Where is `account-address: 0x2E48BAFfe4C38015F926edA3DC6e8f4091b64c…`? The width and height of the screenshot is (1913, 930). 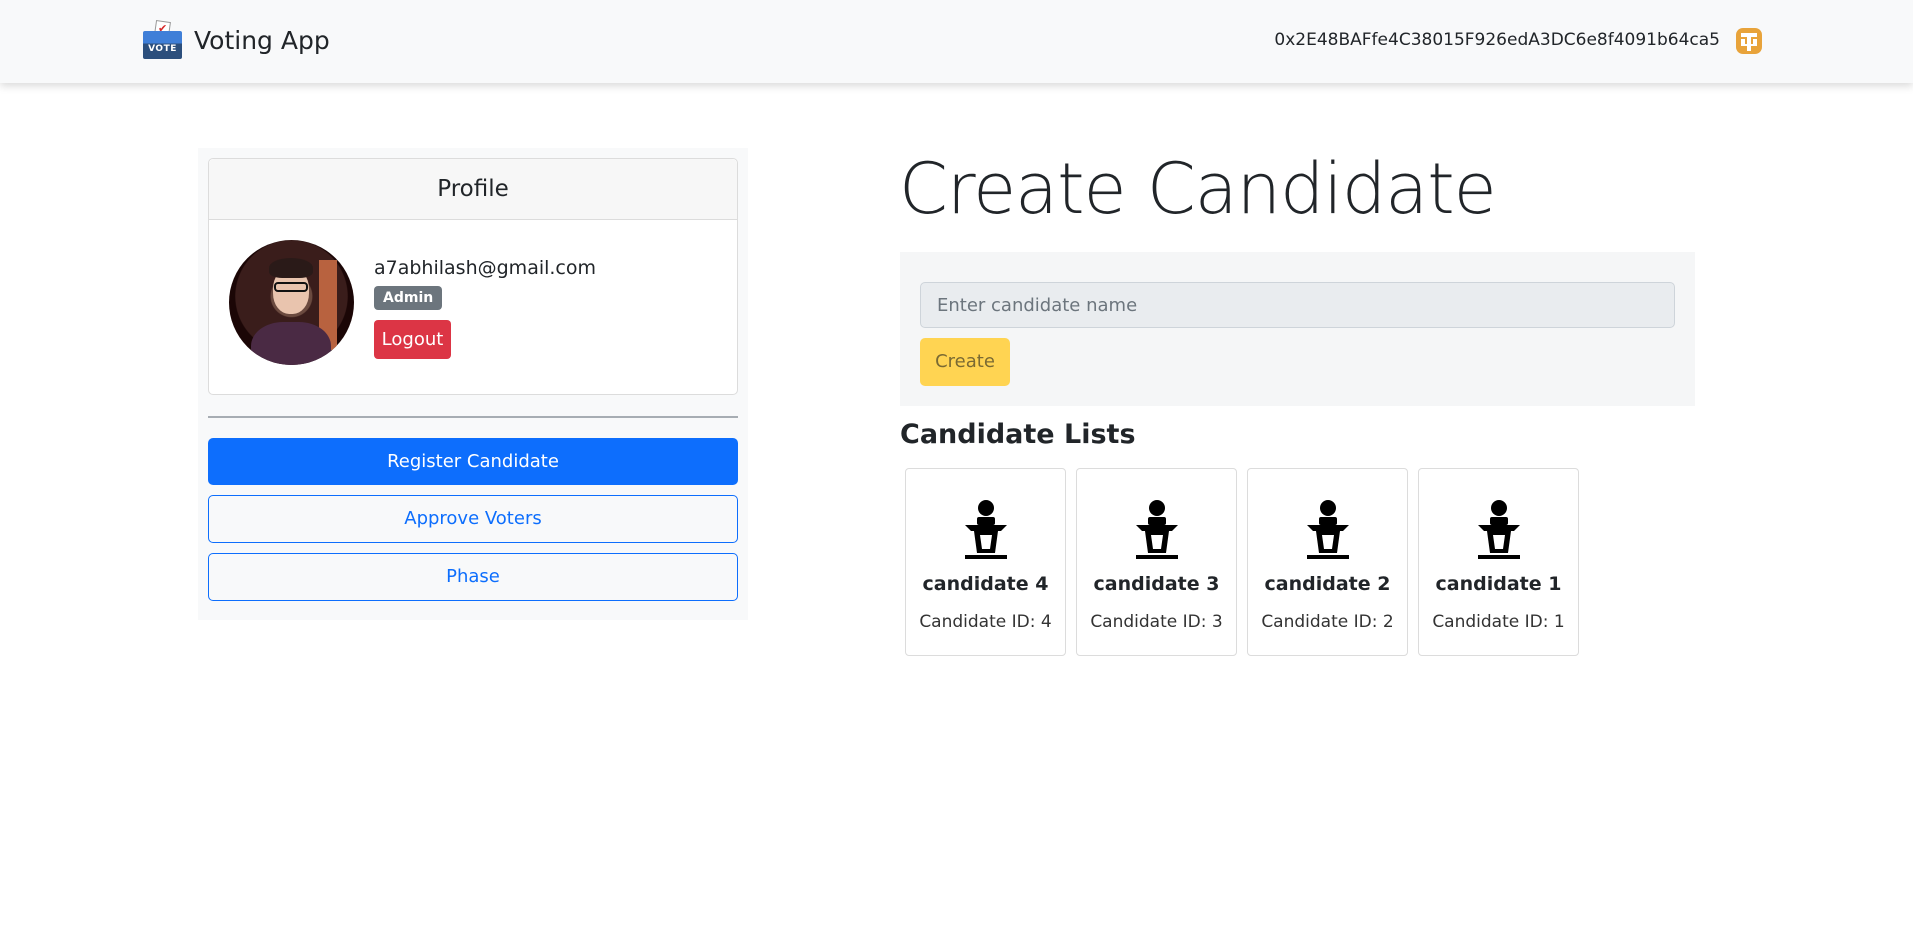
account-address: 0x2E48BAFfe4C38015F926edA3DC6e8f4091b64c… is located at coordinates (1497, 40).